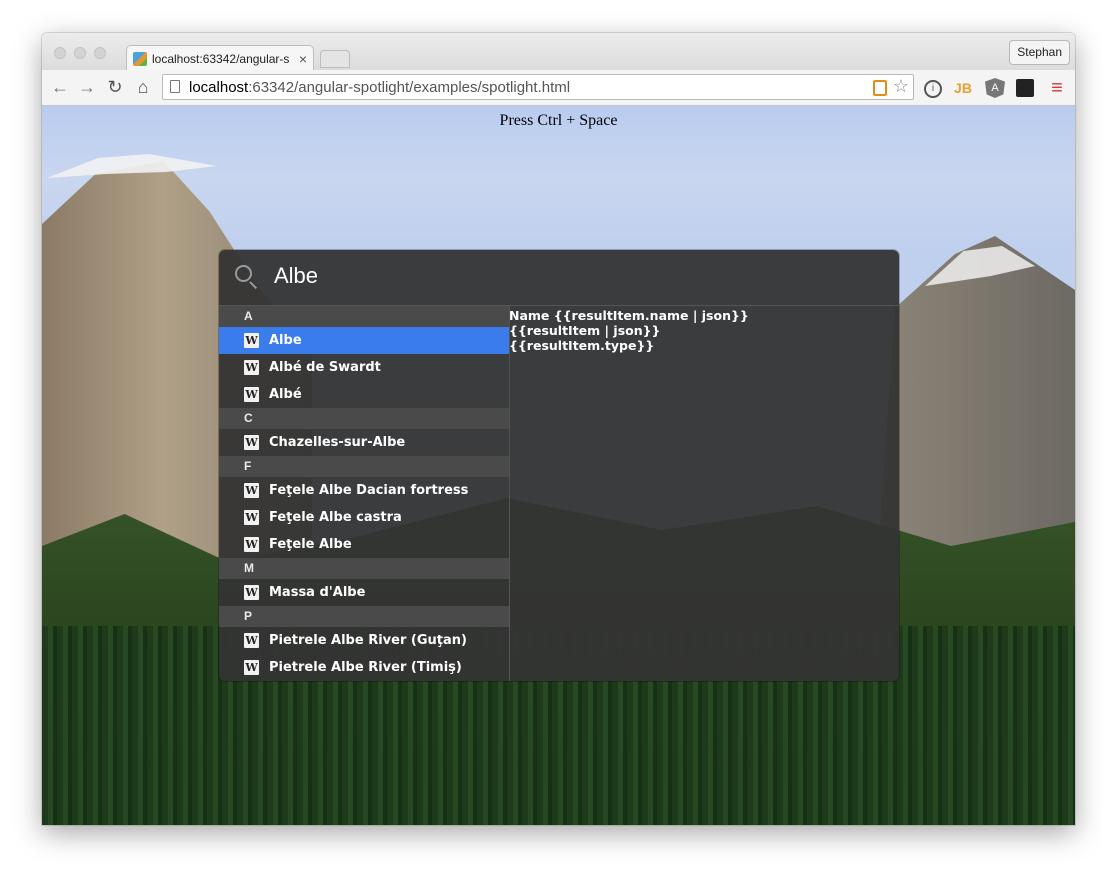 This screenshot has height=875, width=1117. I want to click on result-item: W Albe, so click(364, 340).